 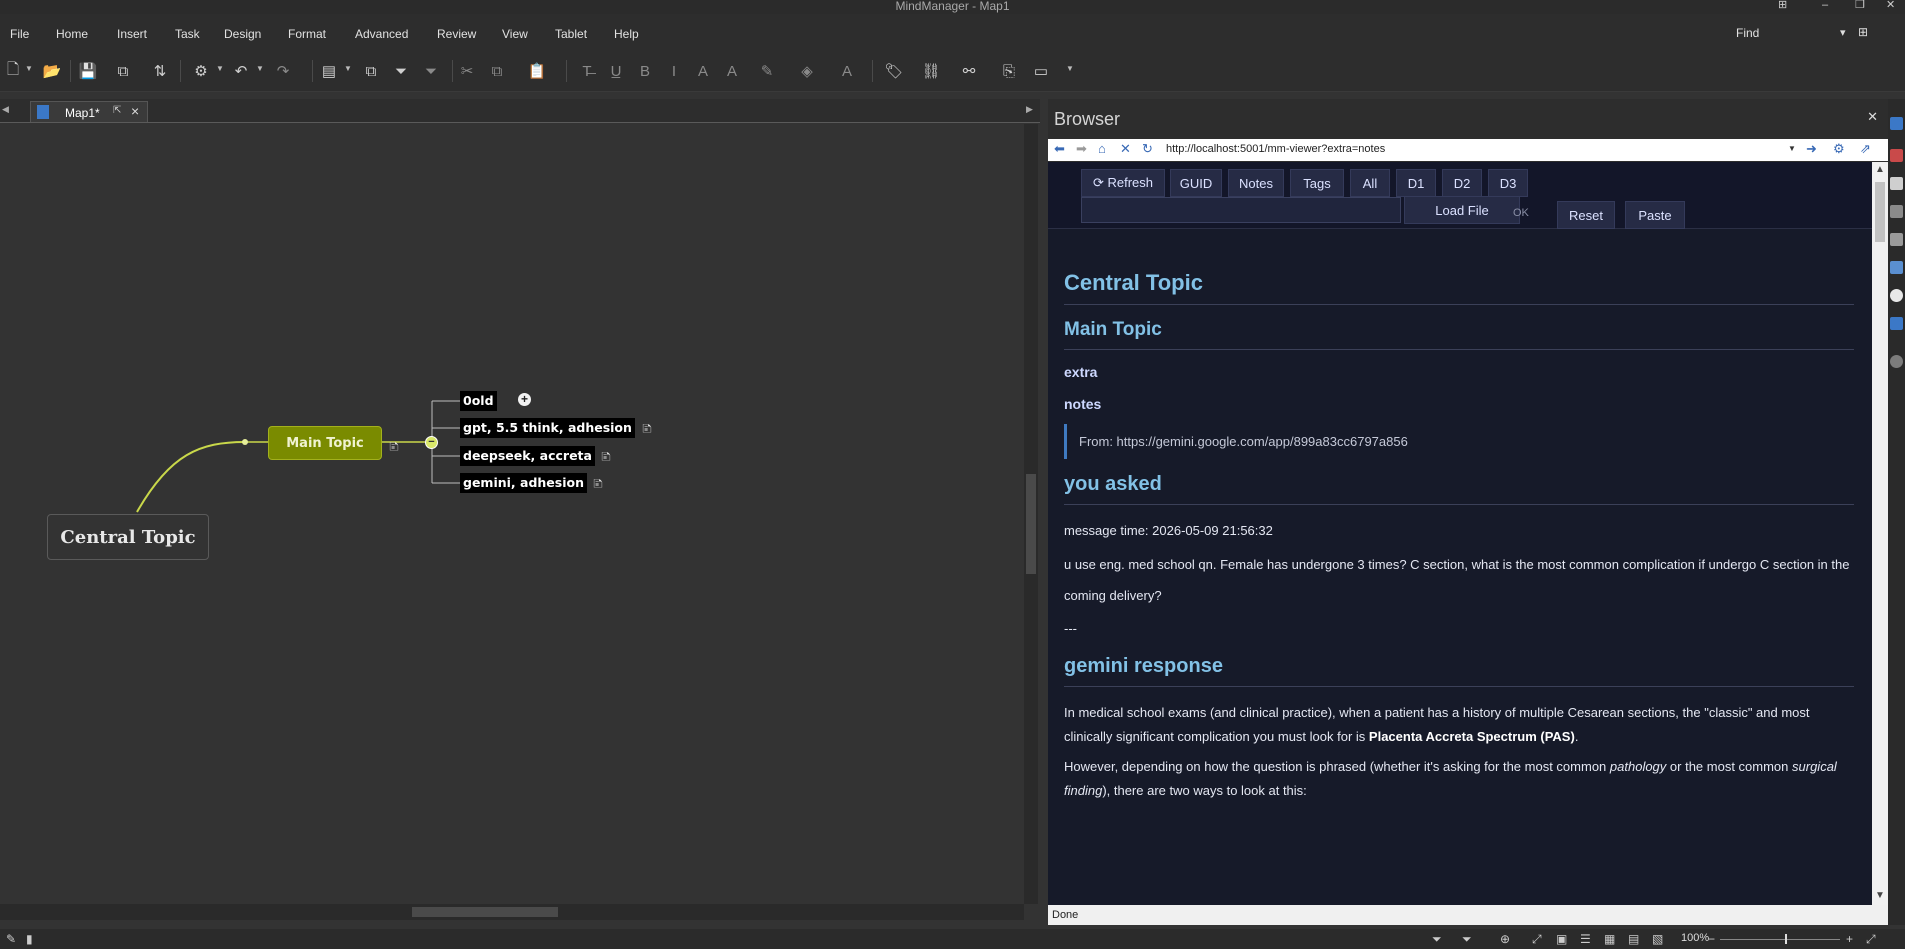 I want to click on sort-icon: ⇅, so click(x=160, y=71).